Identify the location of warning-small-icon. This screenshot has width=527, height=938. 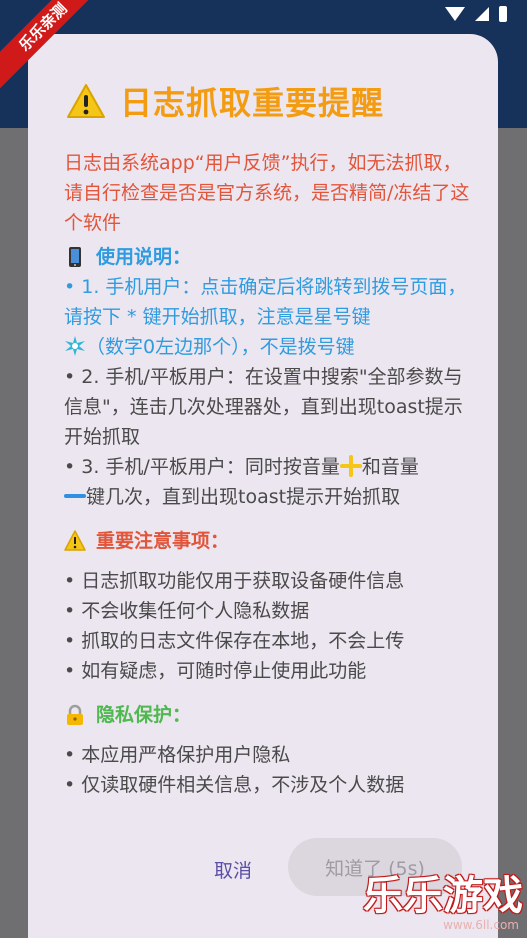
(75, 540).